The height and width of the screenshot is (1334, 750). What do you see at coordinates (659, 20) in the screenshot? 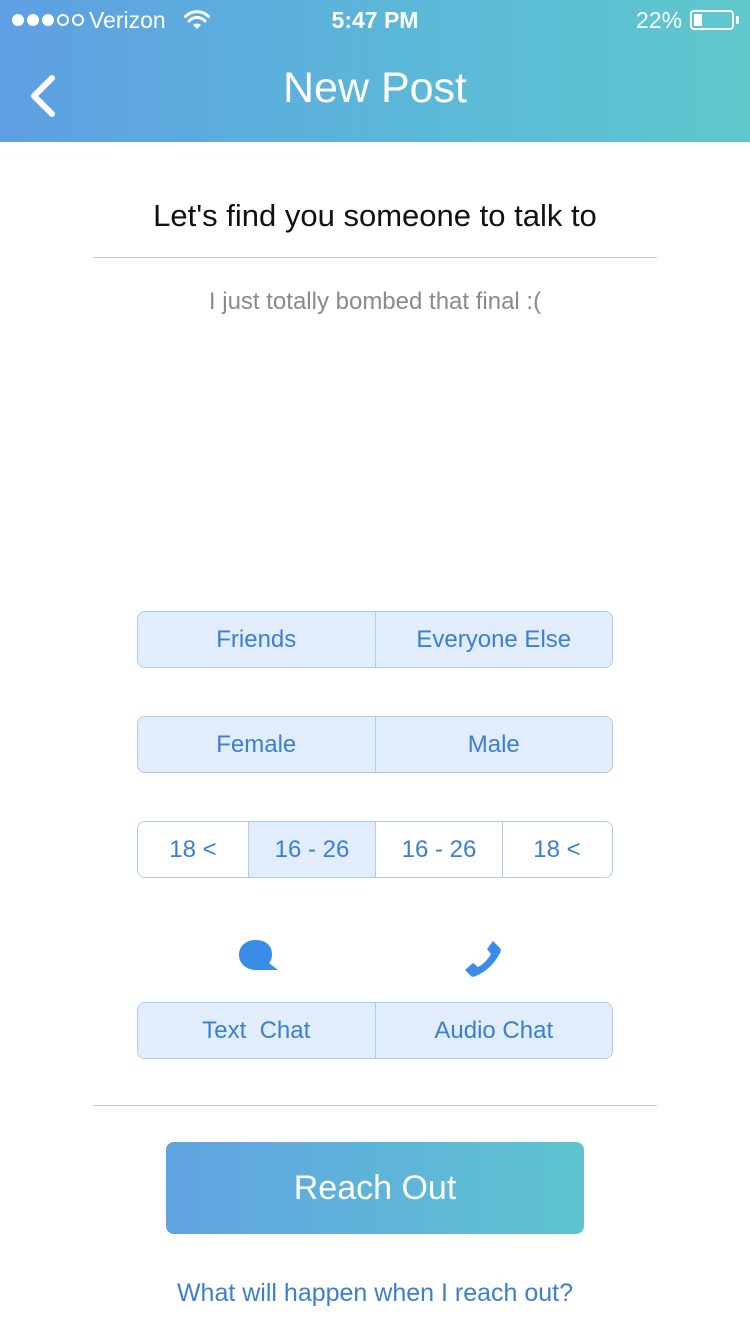
I see `battery-percent: 22%` at bounding box center [659, 20].